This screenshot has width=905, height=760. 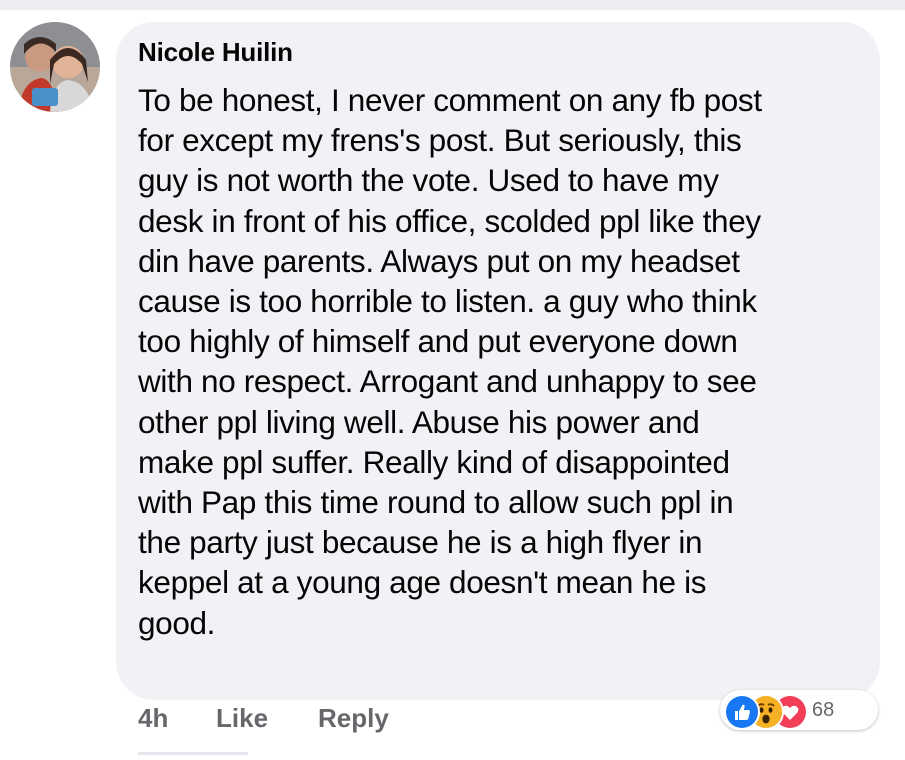 What do you see at coordinates (823, 710) in the screenshot?
I see `reaction-count: 68` at bounding box center [823, 710].